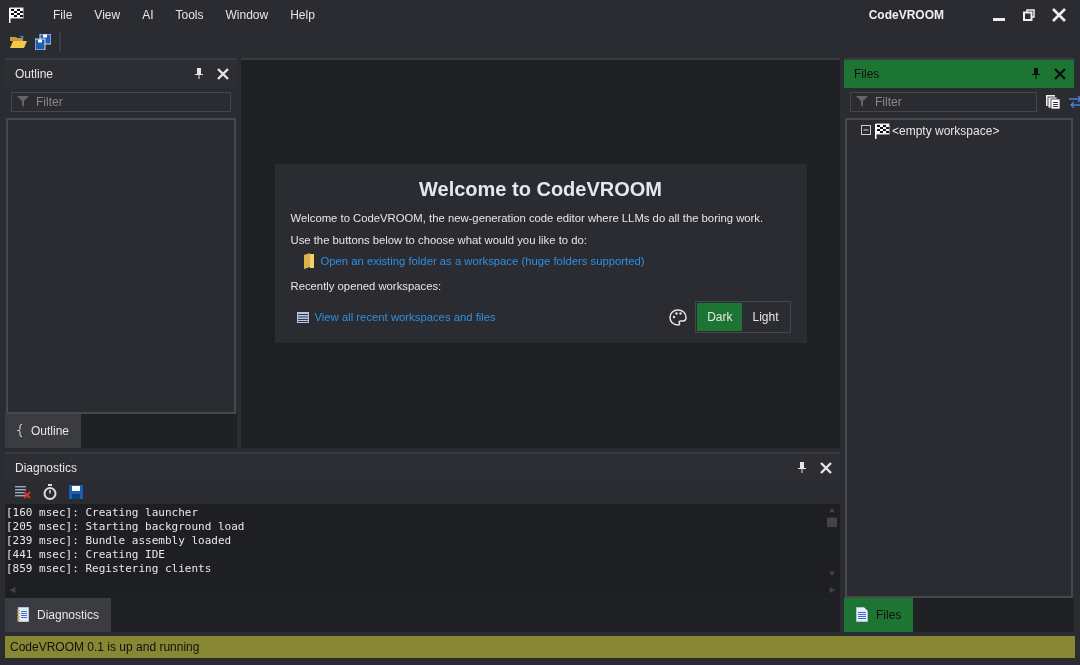 The image size is (1080, 665). Describe the element at coordinates (47, 467) in the screenshot. I see `panel-title: Diagnostics` at that location.